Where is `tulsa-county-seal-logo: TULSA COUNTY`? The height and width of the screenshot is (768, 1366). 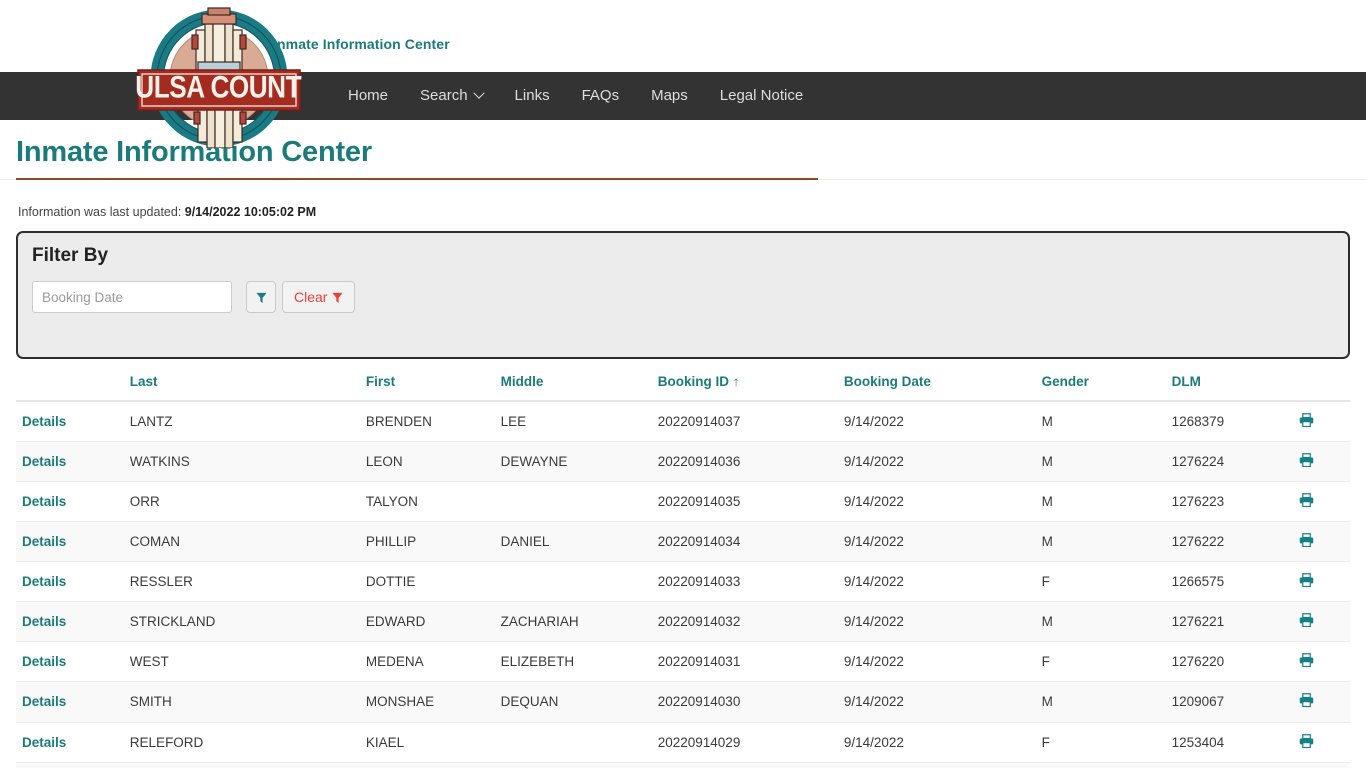
tulsa-county-seal-logo: TULSA COUNTY is located at coordinates (219, 75).